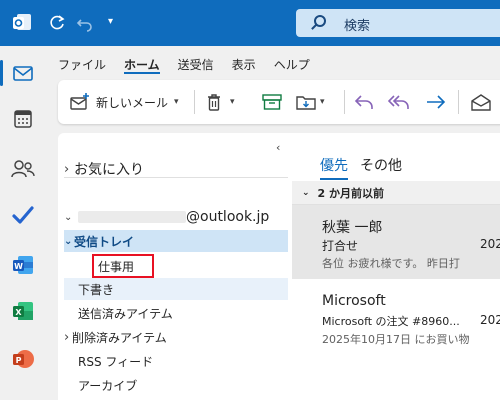 The image size is (500, 400). Describe the element at coordinates (196, 65) in the screenshot. I see `tab-send-receive: 送受信` at that location.